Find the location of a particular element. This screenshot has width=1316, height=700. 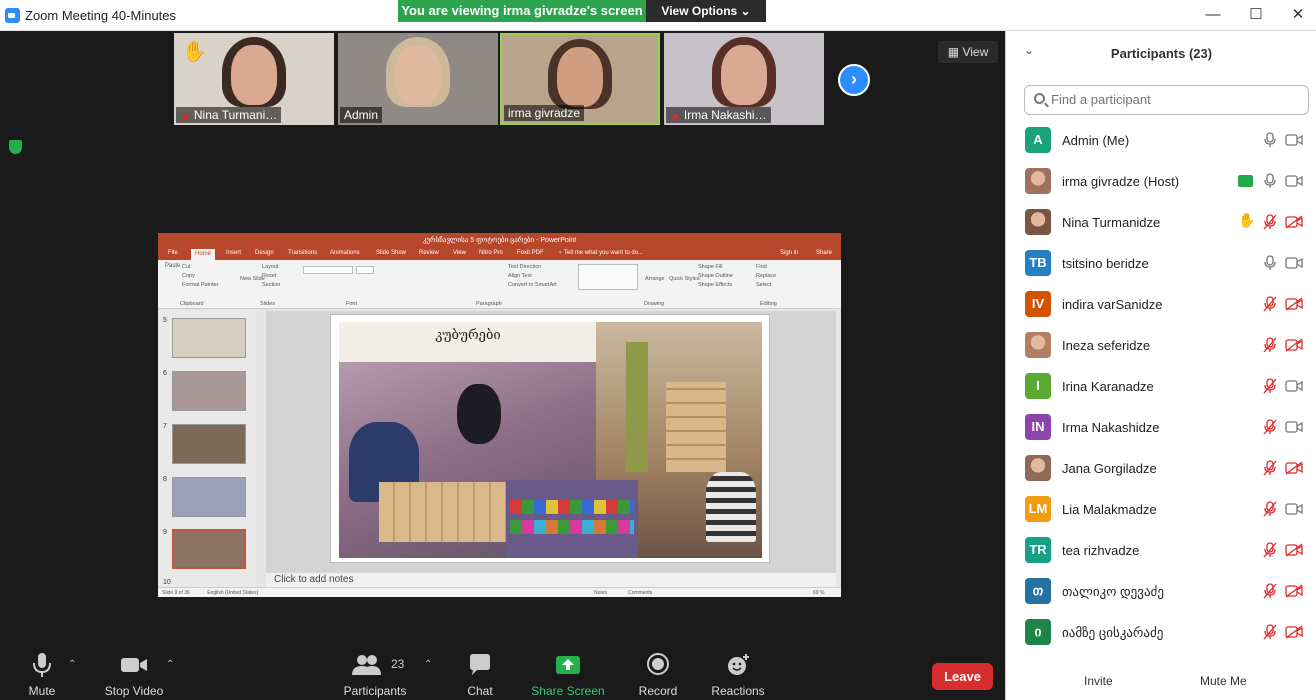

avatar-photo is located at coordinates (1038, 345).